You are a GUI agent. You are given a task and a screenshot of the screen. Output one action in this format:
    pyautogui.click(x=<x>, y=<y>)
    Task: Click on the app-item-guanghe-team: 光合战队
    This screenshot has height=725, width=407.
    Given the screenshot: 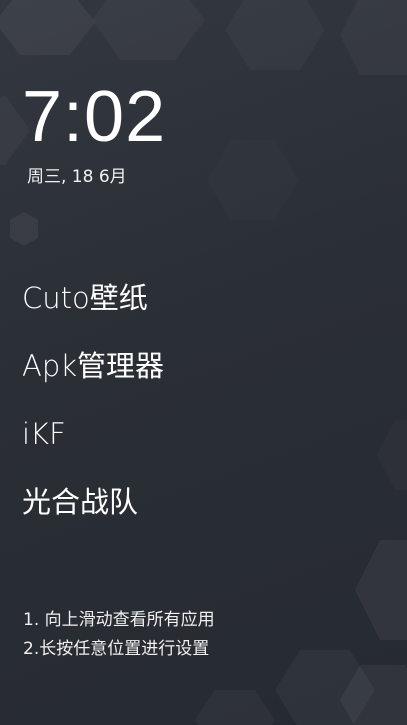 What is the action you would take?
    pyautogui.click(x=93, y=514)
    